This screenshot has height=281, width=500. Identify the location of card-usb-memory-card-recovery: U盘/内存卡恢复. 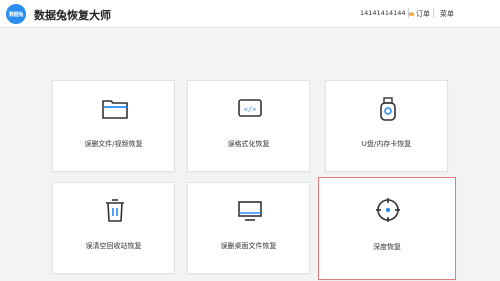
(386, 126).